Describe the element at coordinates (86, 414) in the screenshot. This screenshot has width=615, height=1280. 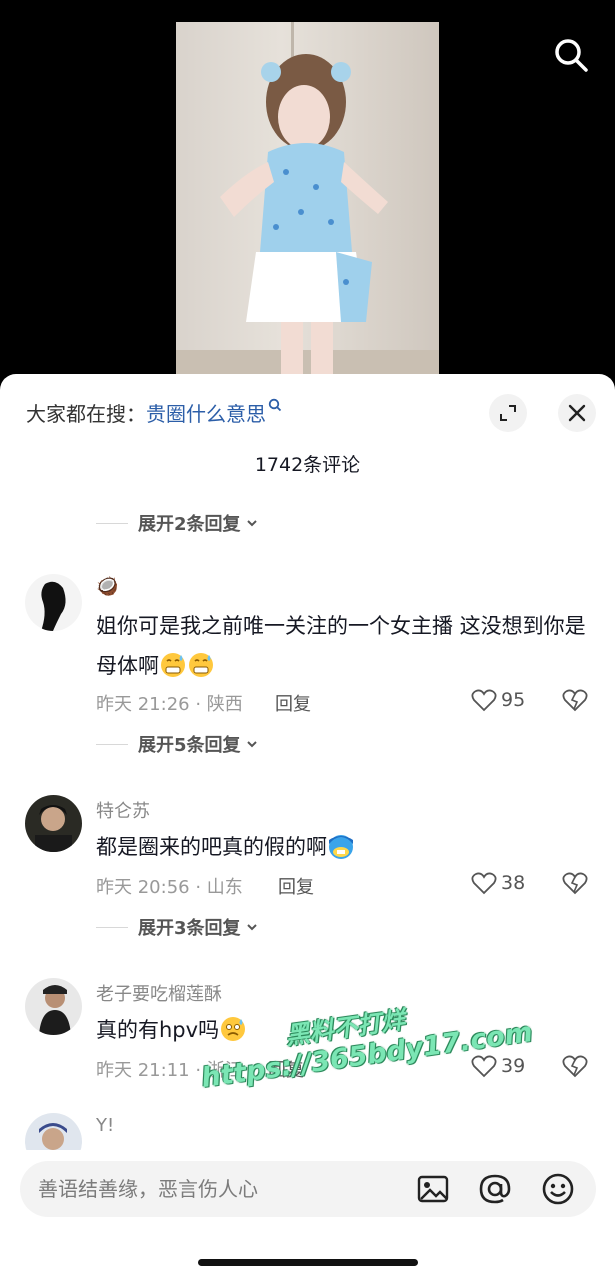
I see `trending-prefix: 大家都在搜：` at that location.